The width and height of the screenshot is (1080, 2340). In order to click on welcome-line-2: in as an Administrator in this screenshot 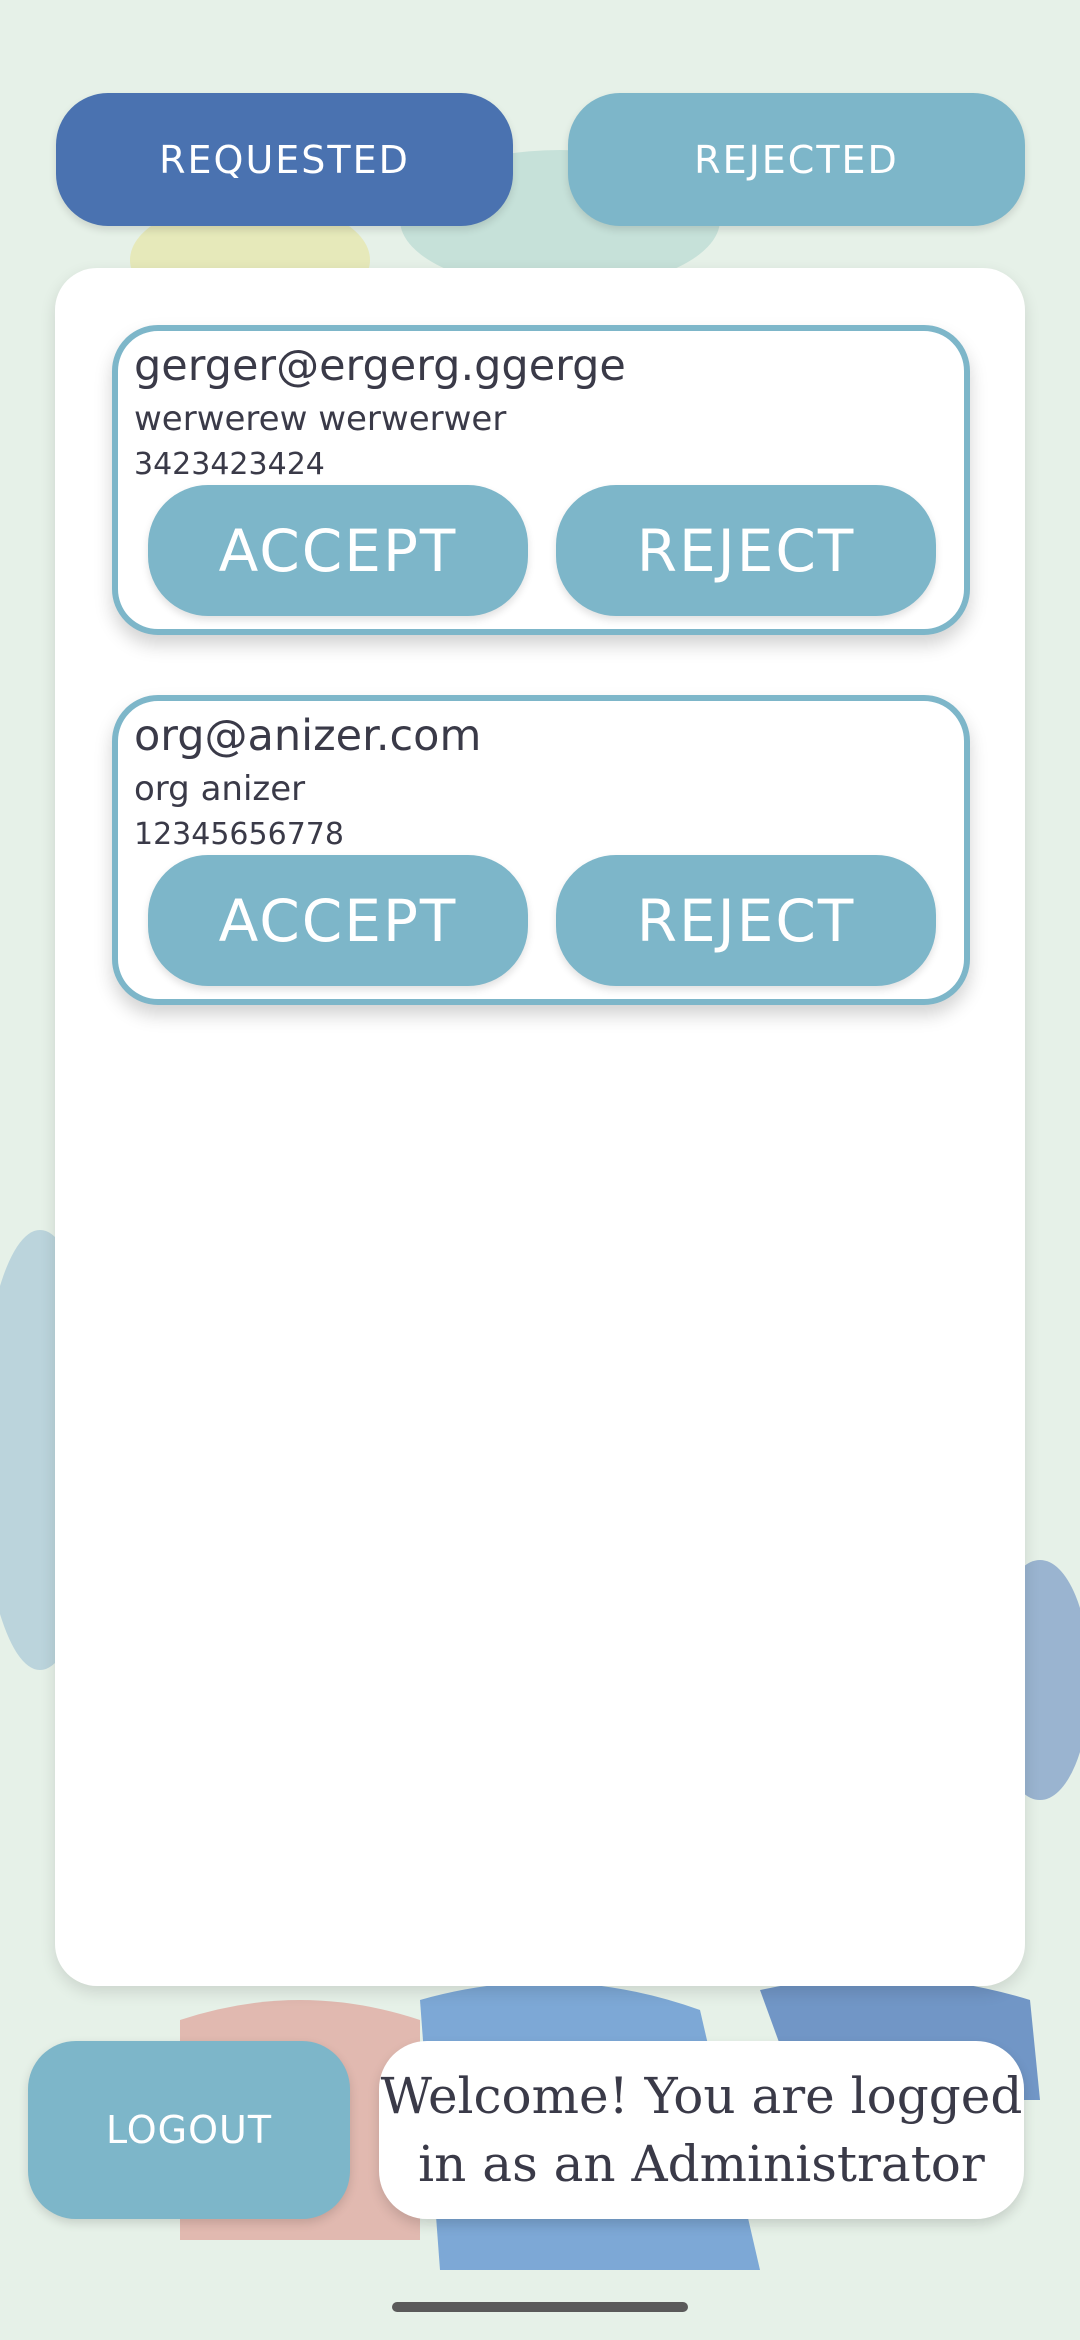, I will do `click(701, 2164)`.